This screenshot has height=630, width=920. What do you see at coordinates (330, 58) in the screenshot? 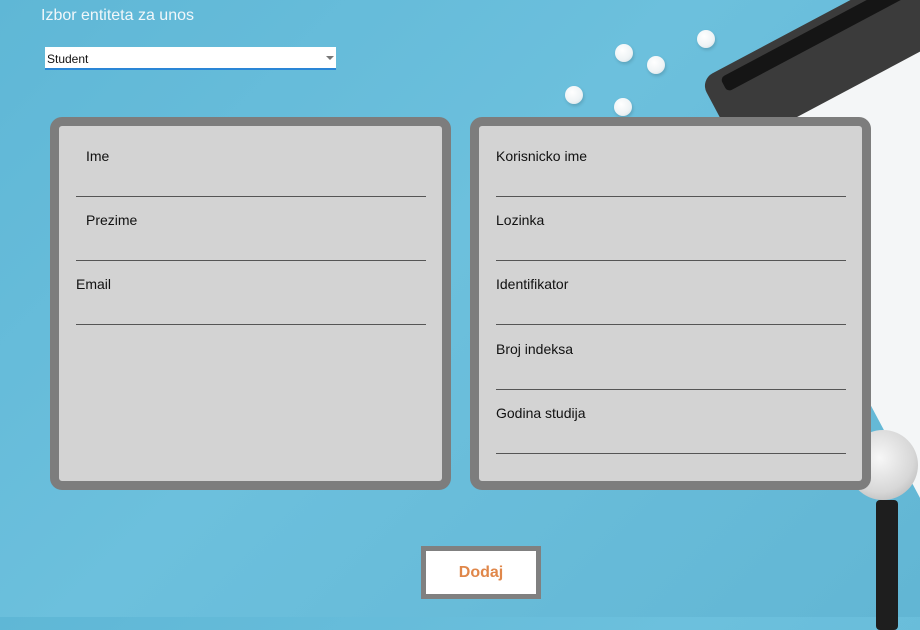
I see `chevron-down-icon` at bounding box center [330, 58].